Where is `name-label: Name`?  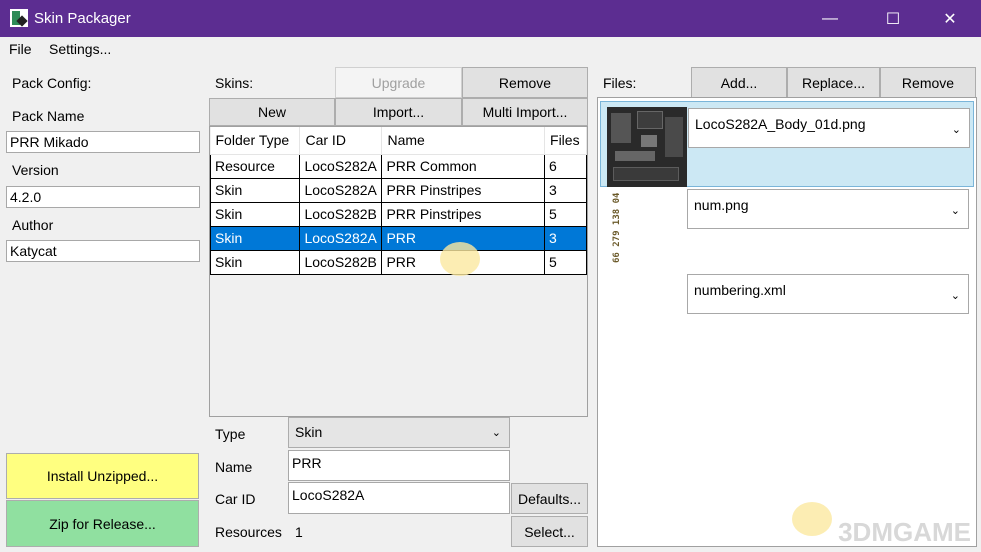
name-label: Name is located at coordinates (234, 467).